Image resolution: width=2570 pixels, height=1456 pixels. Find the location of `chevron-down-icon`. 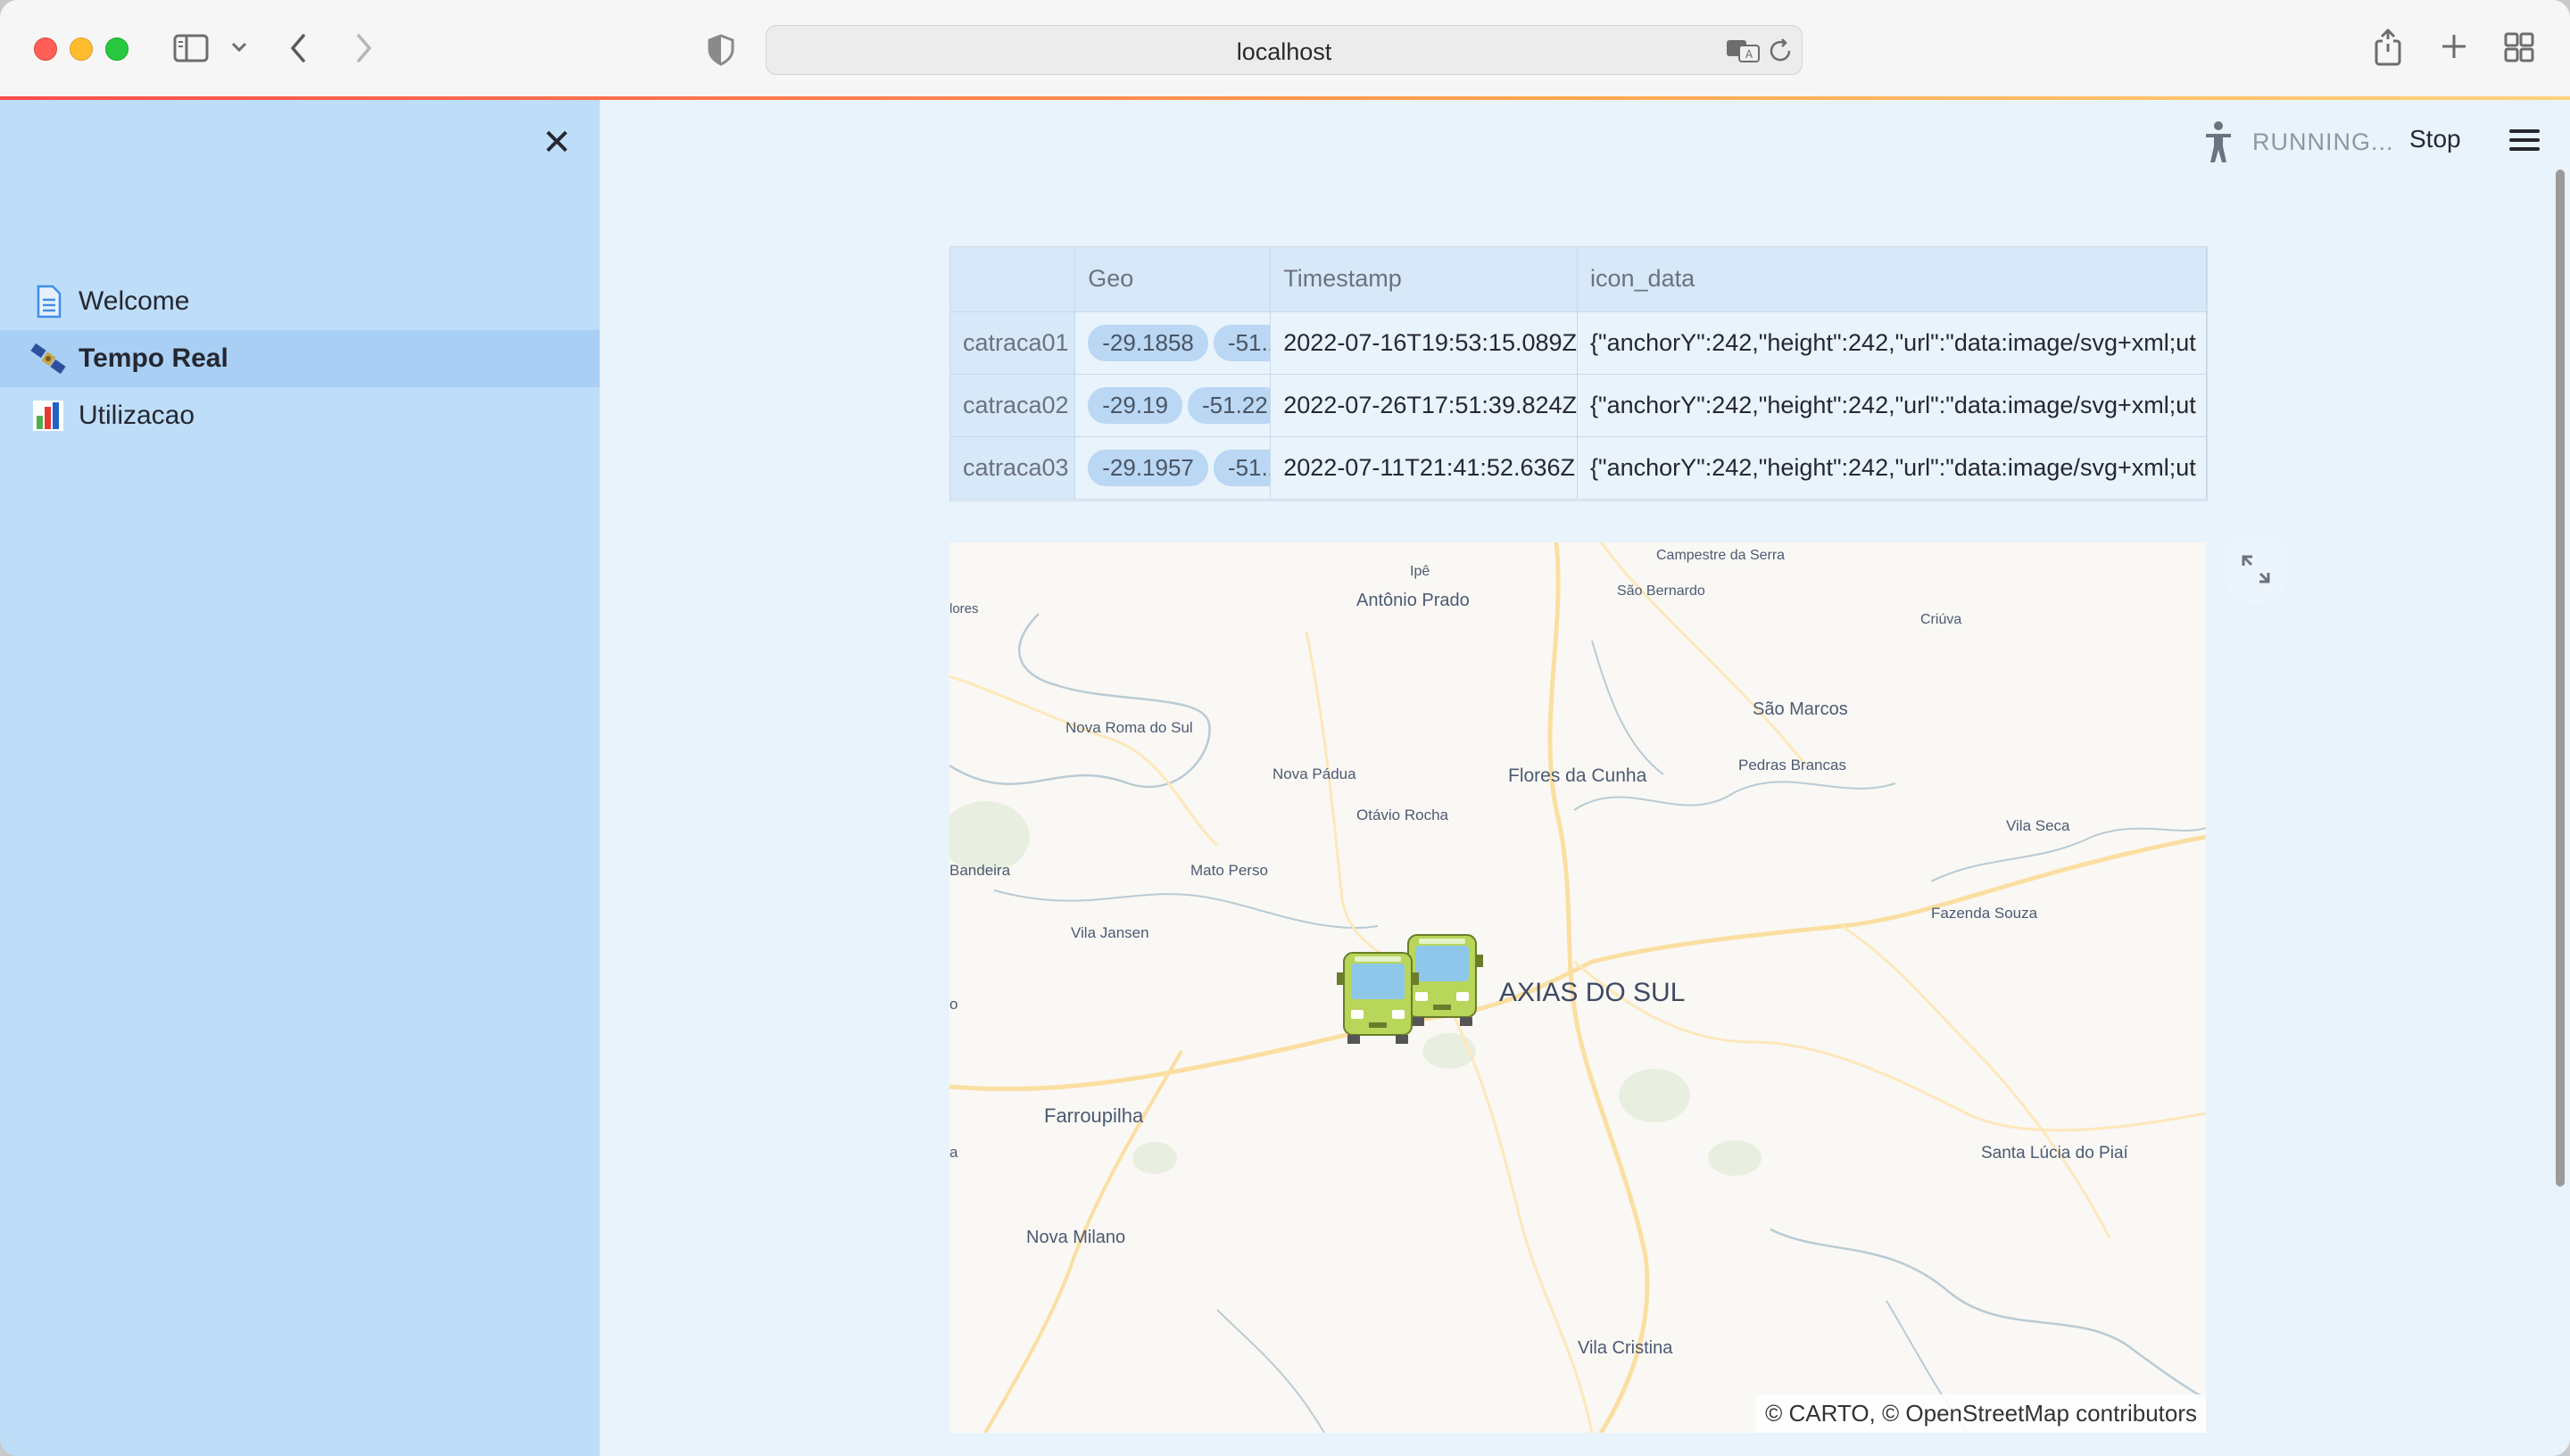

chevron-down-icon is located at coordinates (239, 47).